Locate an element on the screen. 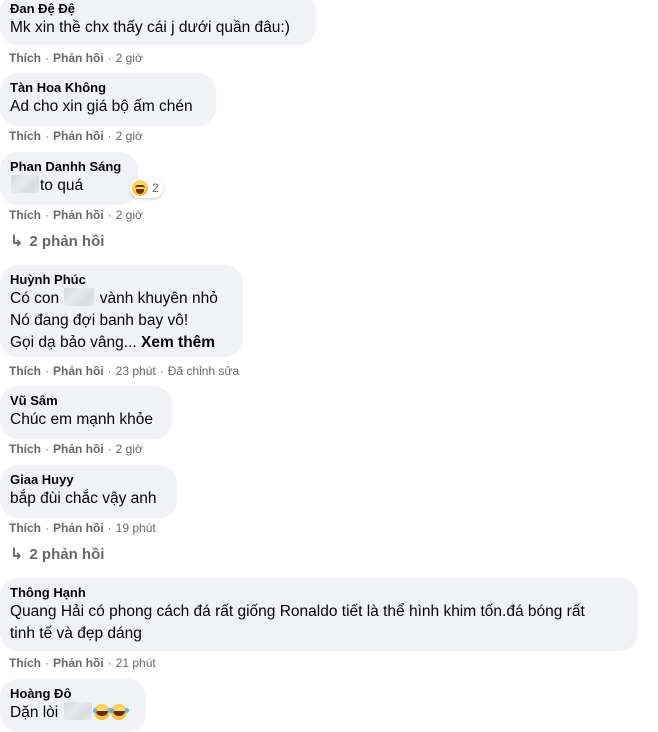  haha-reaction-icon is located at coordinates (140, 188).